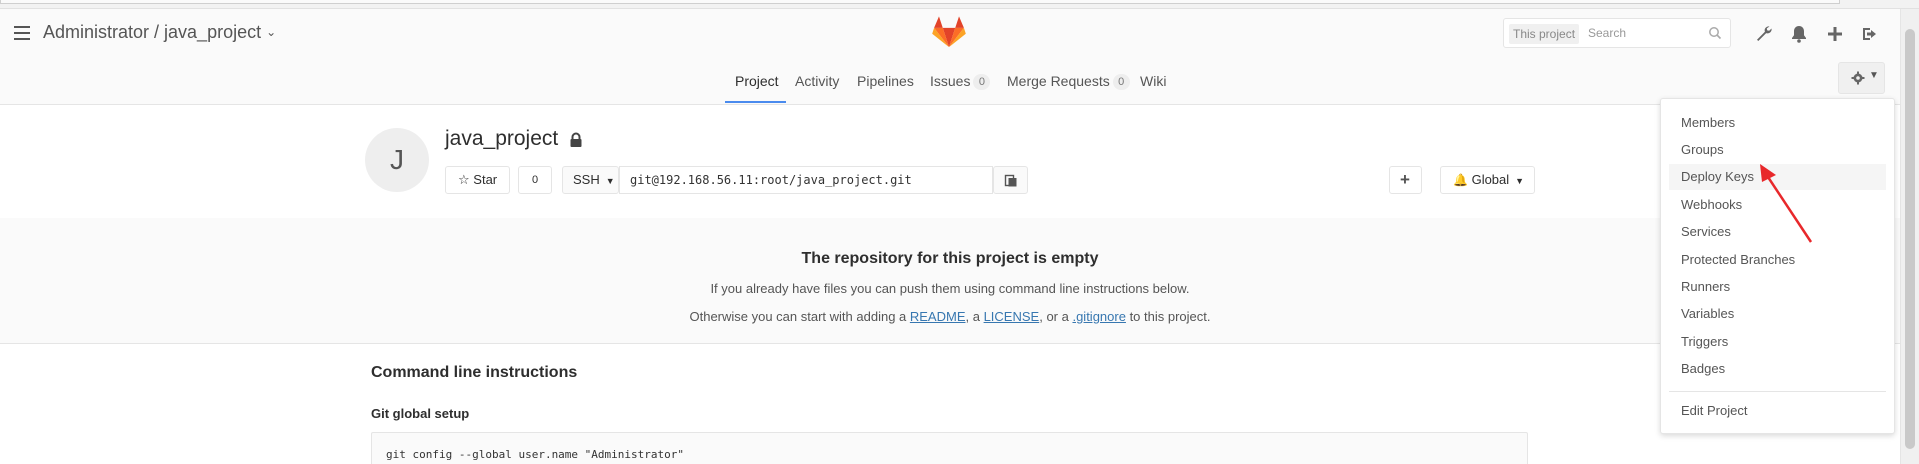 The width and height of the screenshot is (1919, 464). Describe the element at coordinates (1777, 287) in the screenshot. I see `menu-item-runners: Runners` at that location.